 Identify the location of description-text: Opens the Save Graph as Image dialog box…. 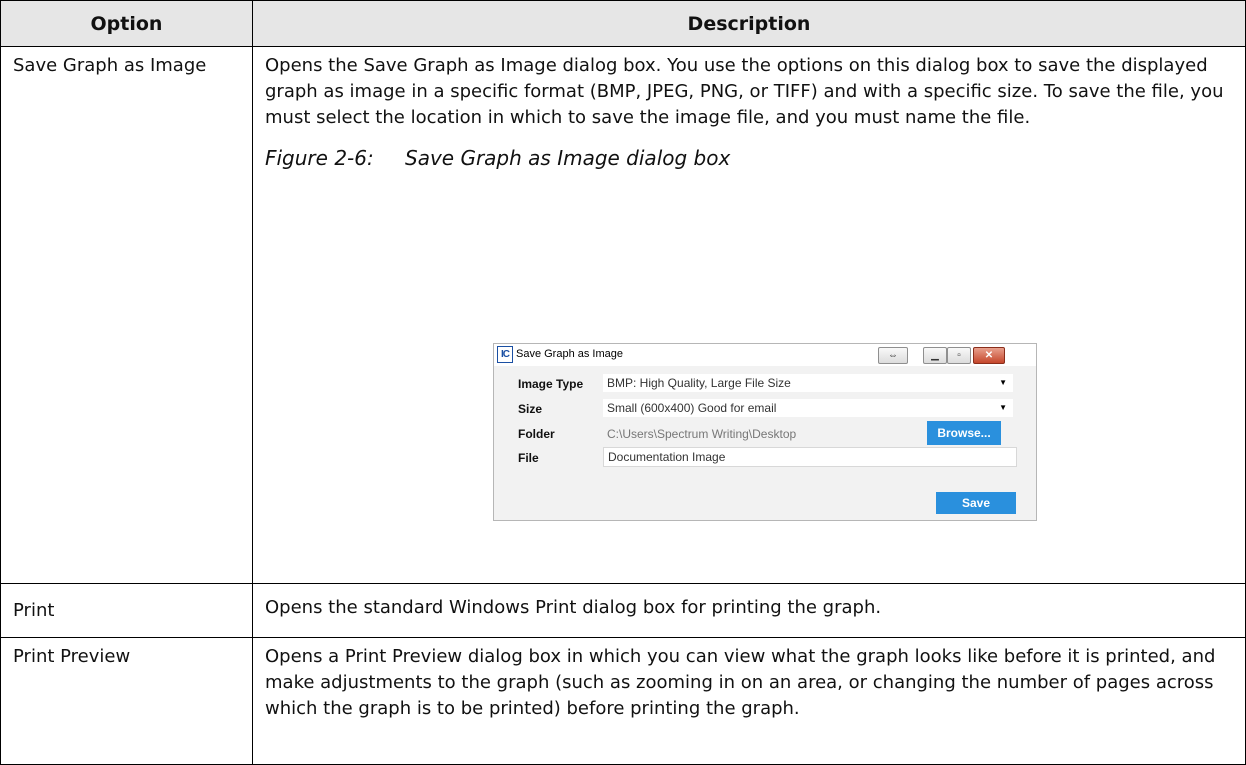
(744, 91).